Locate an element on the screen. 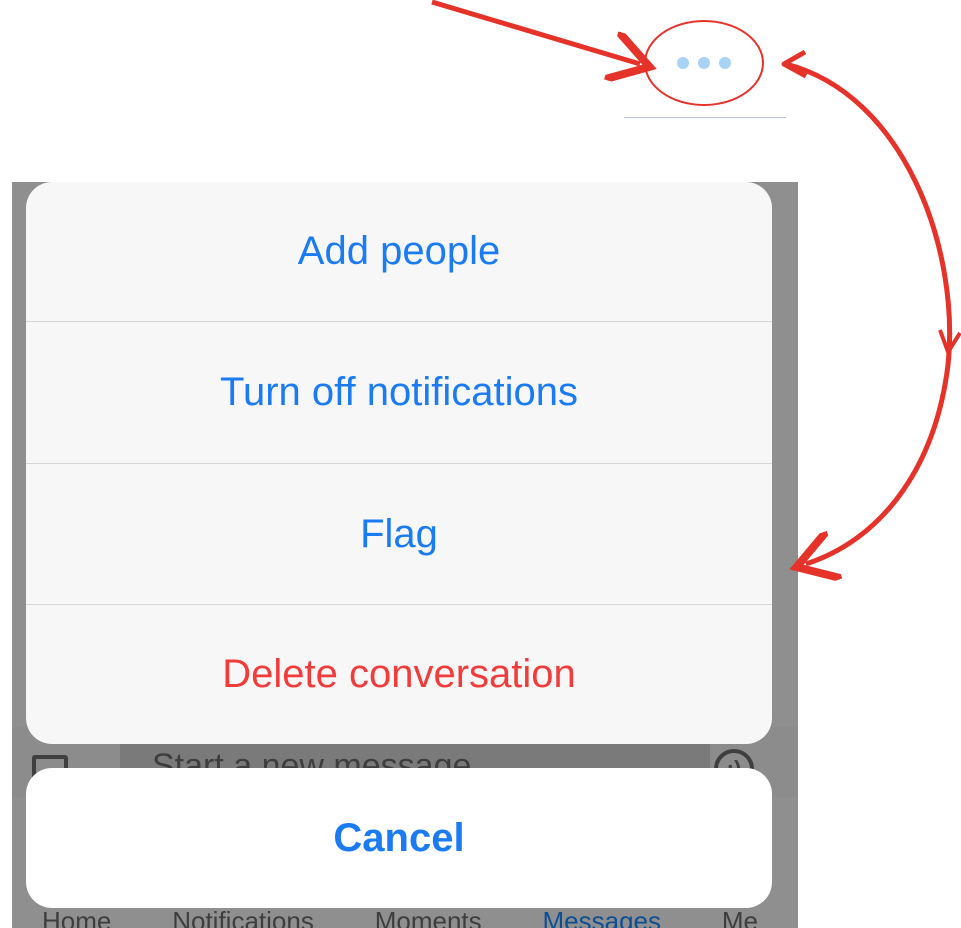 This screenshot has width=961, height=928. flag-option: Flag is located at coordinates (399, 534).